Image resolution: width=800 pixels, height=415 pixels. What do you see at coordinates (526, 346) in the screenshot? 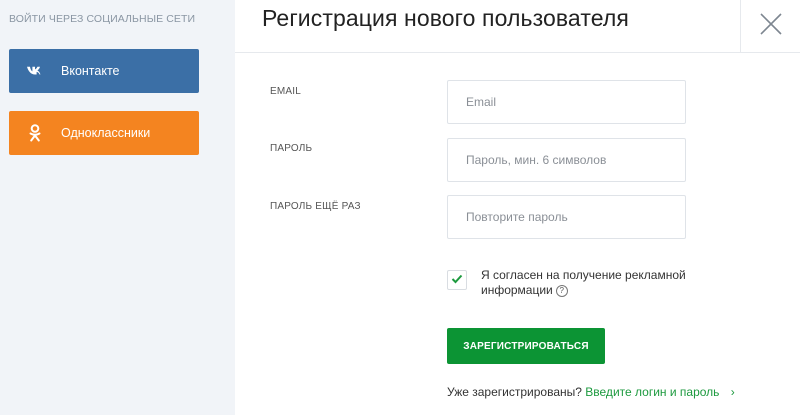
I see `register-button: Зарегистрироваться` at bounding box center [526, 346].